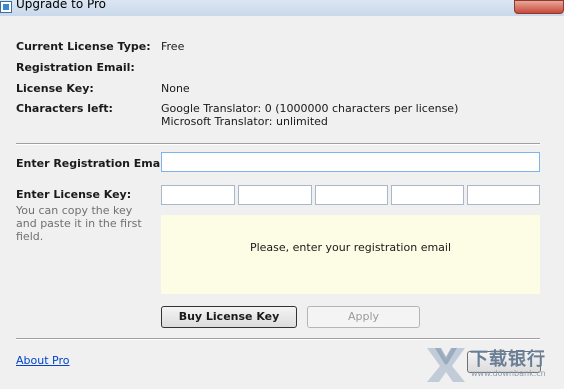  I want to click on divider-bottom, so click(278, 339).